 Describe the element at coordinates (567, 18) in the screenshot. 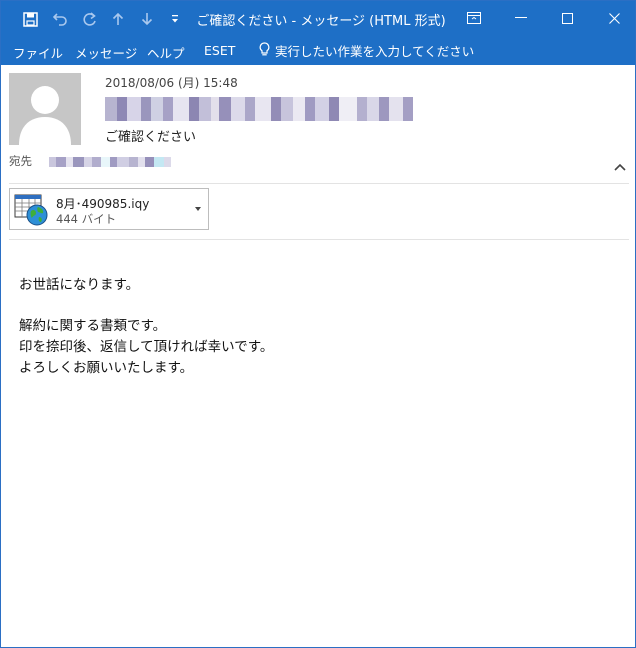

I see `maximize-icon` at that location.